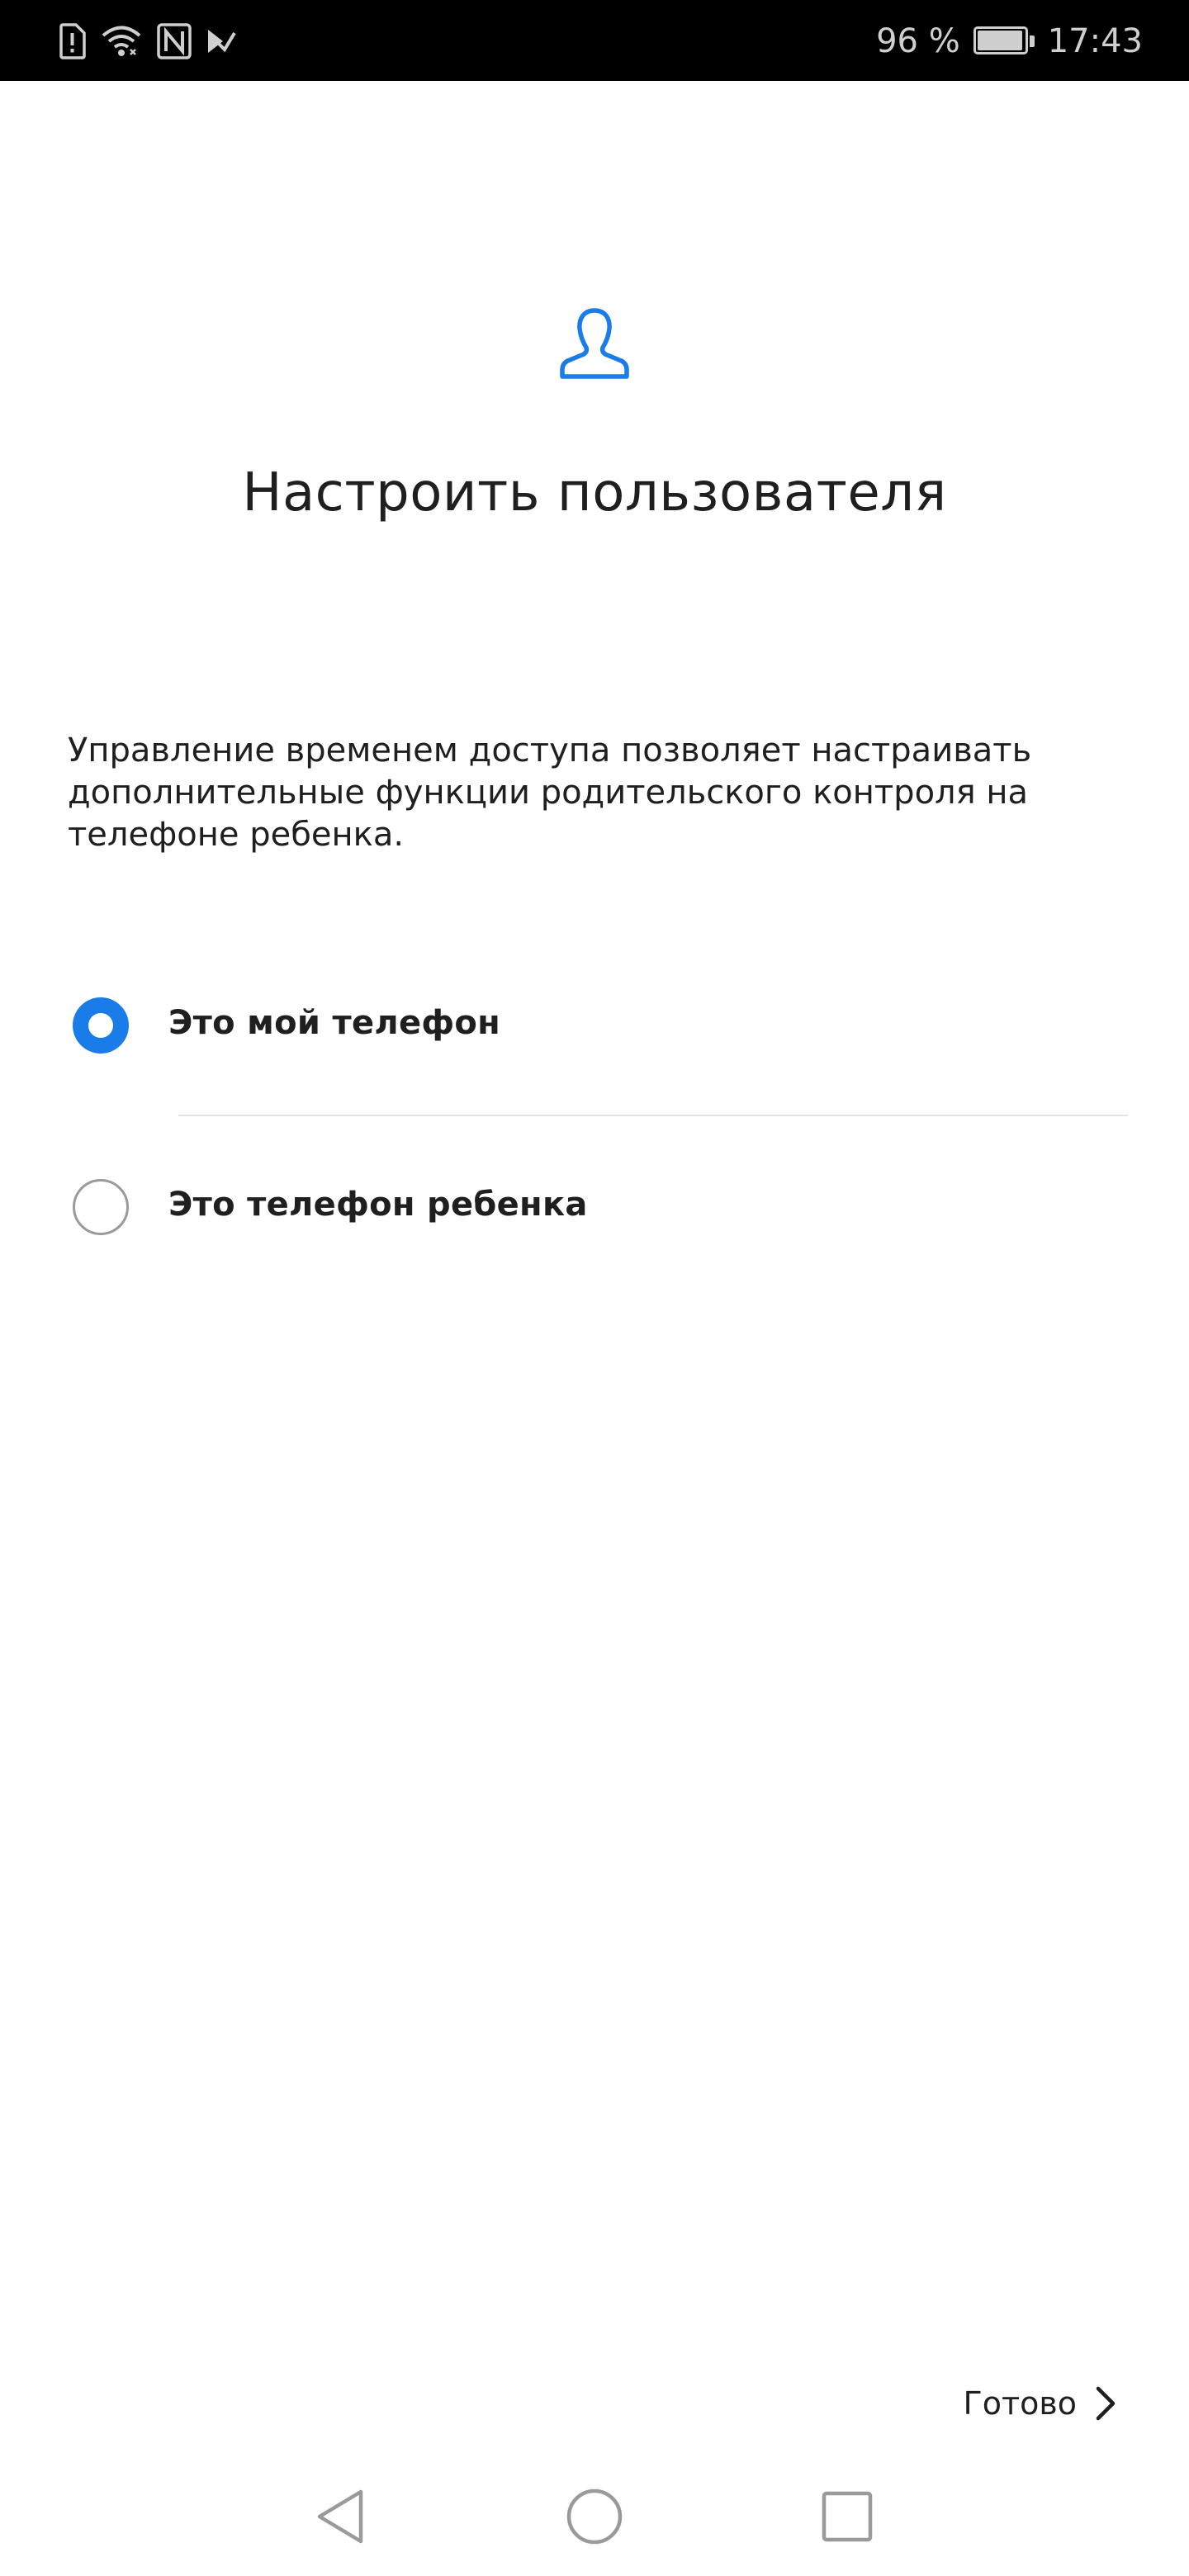 This screenshot has width=1189, height=2576. I want to click on user-icon, so click(594, 343).